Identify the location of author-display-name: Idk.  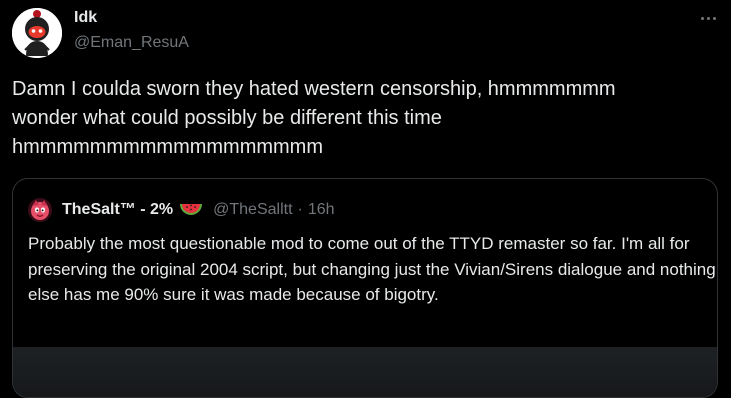
(85, 18).